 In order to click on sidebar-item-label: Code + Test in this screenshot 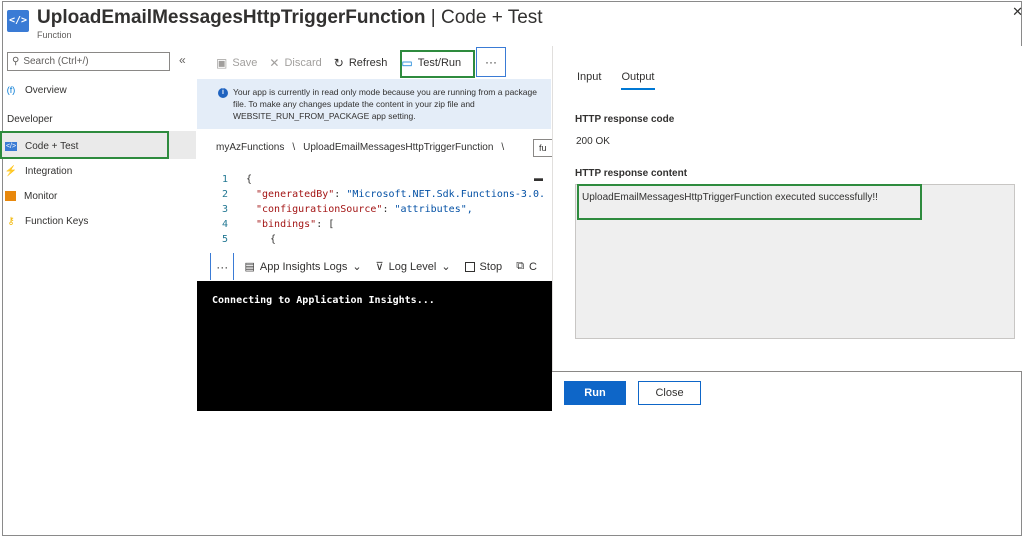, I will do `click(52, 146)`.